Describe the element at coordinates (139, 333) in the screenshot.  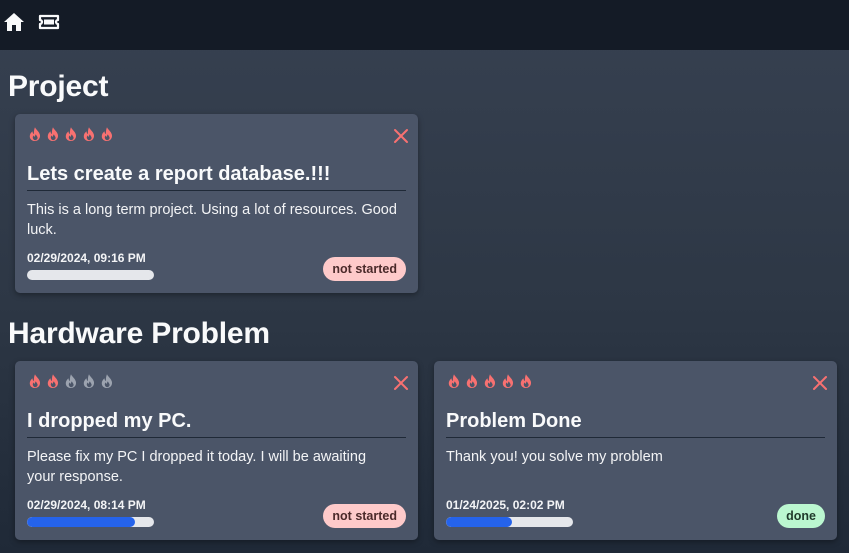
I see `section-title-hardware-problem: Hardware Problem` at that location.